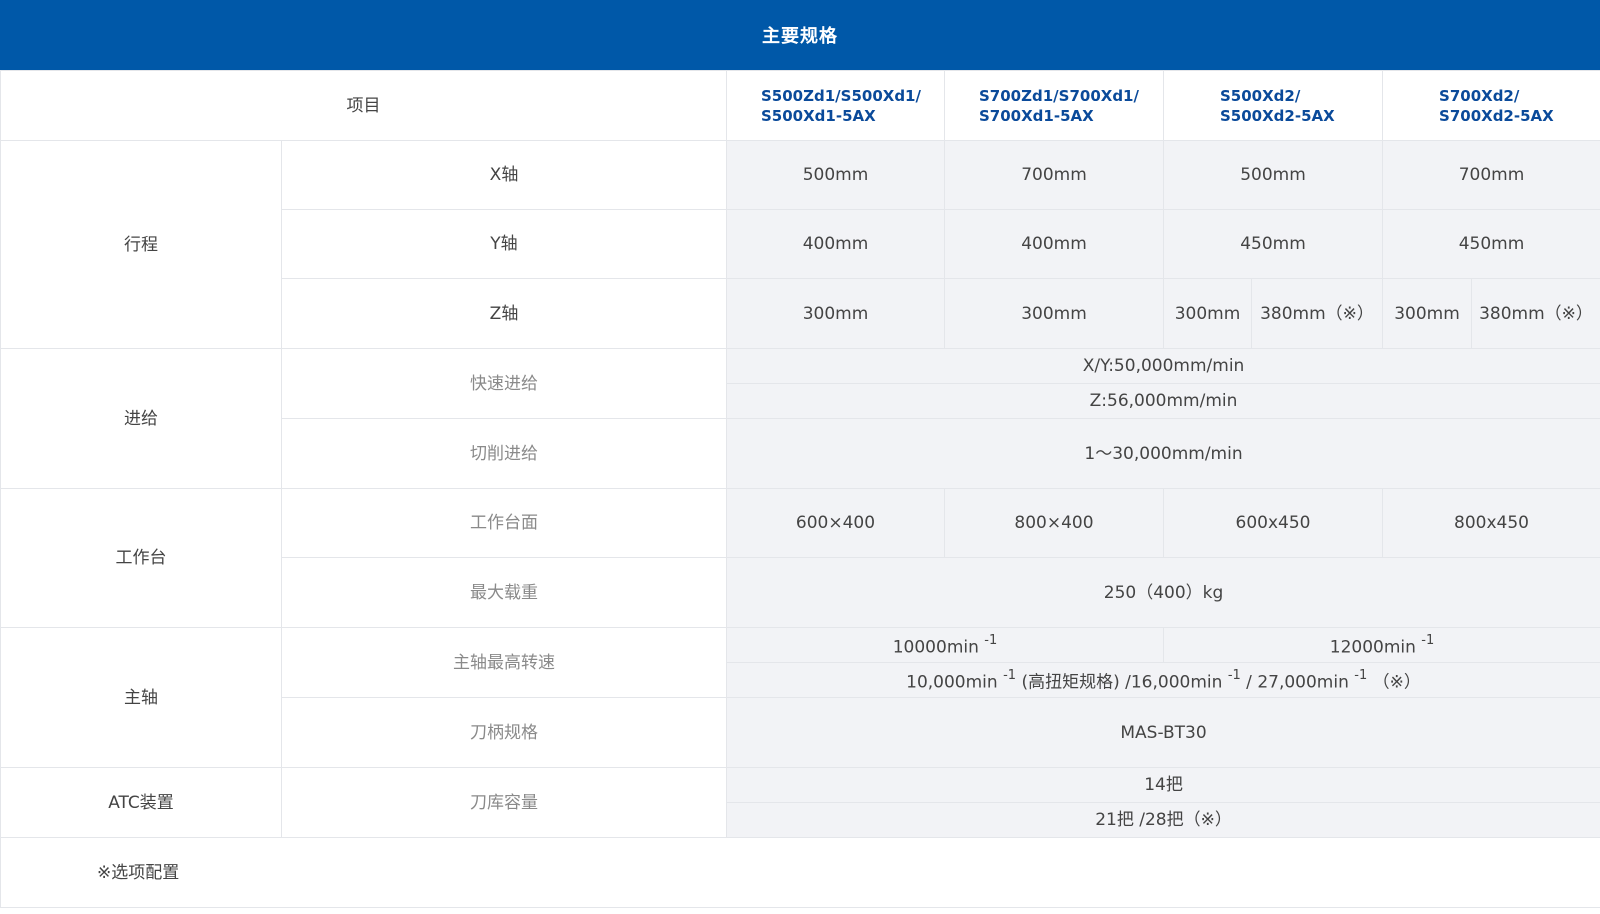 The image size is (1600, 914). What do you see at coordinates (504, 313) in the screenshot?
I see `z-axis-label: Z轴` at bounding box center [504, 313].